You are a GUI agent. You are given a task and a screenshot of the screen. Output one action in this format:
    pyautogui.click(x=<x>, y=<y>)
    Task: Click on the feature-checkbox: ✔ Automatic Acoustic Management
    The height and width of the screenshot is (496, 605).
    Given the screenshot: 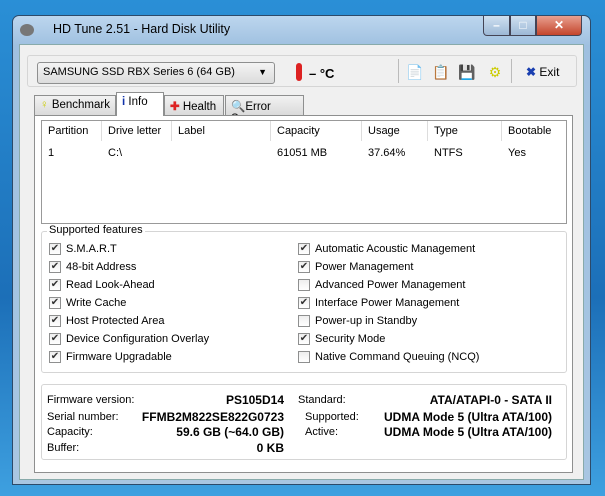 What is the action you would take?
    pyautogui.click(x=386, y=249)
    